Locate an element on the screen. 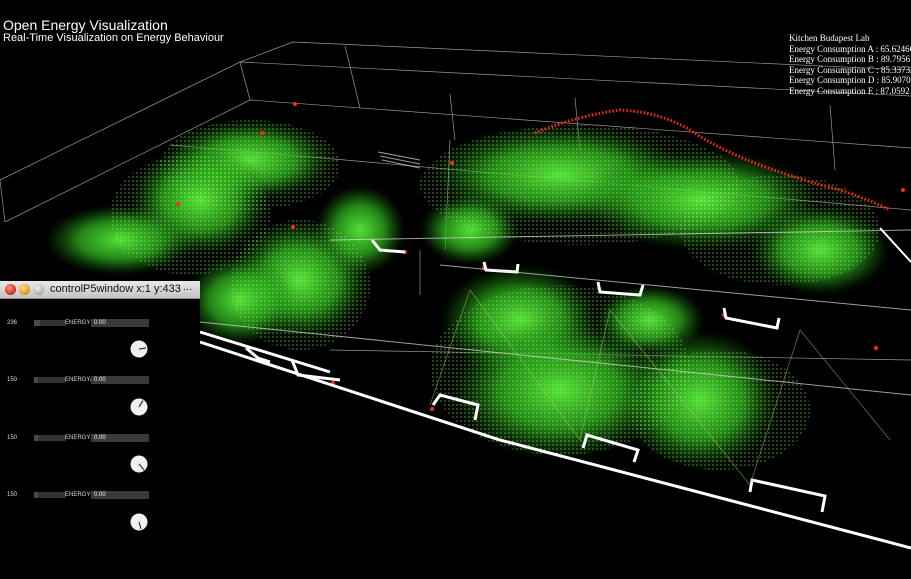 The height and width of the screenshot is (579, 911). window-title: controlP5window x:1 y:433 is located at coordinates (115, 289).